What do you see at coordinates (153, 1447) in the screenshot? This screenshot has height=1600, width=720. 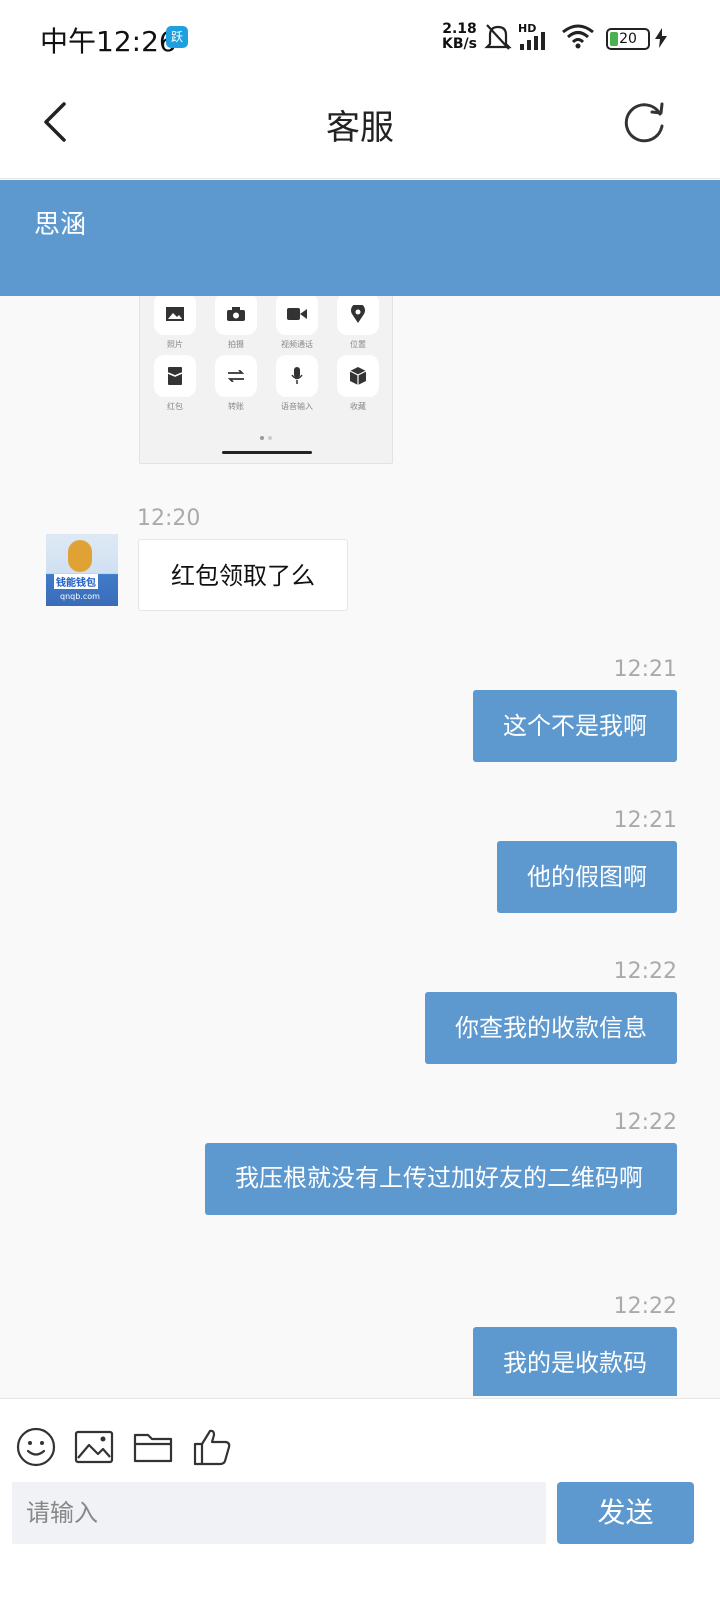 I see `folder-icon` at bounding box center [153, 1447].